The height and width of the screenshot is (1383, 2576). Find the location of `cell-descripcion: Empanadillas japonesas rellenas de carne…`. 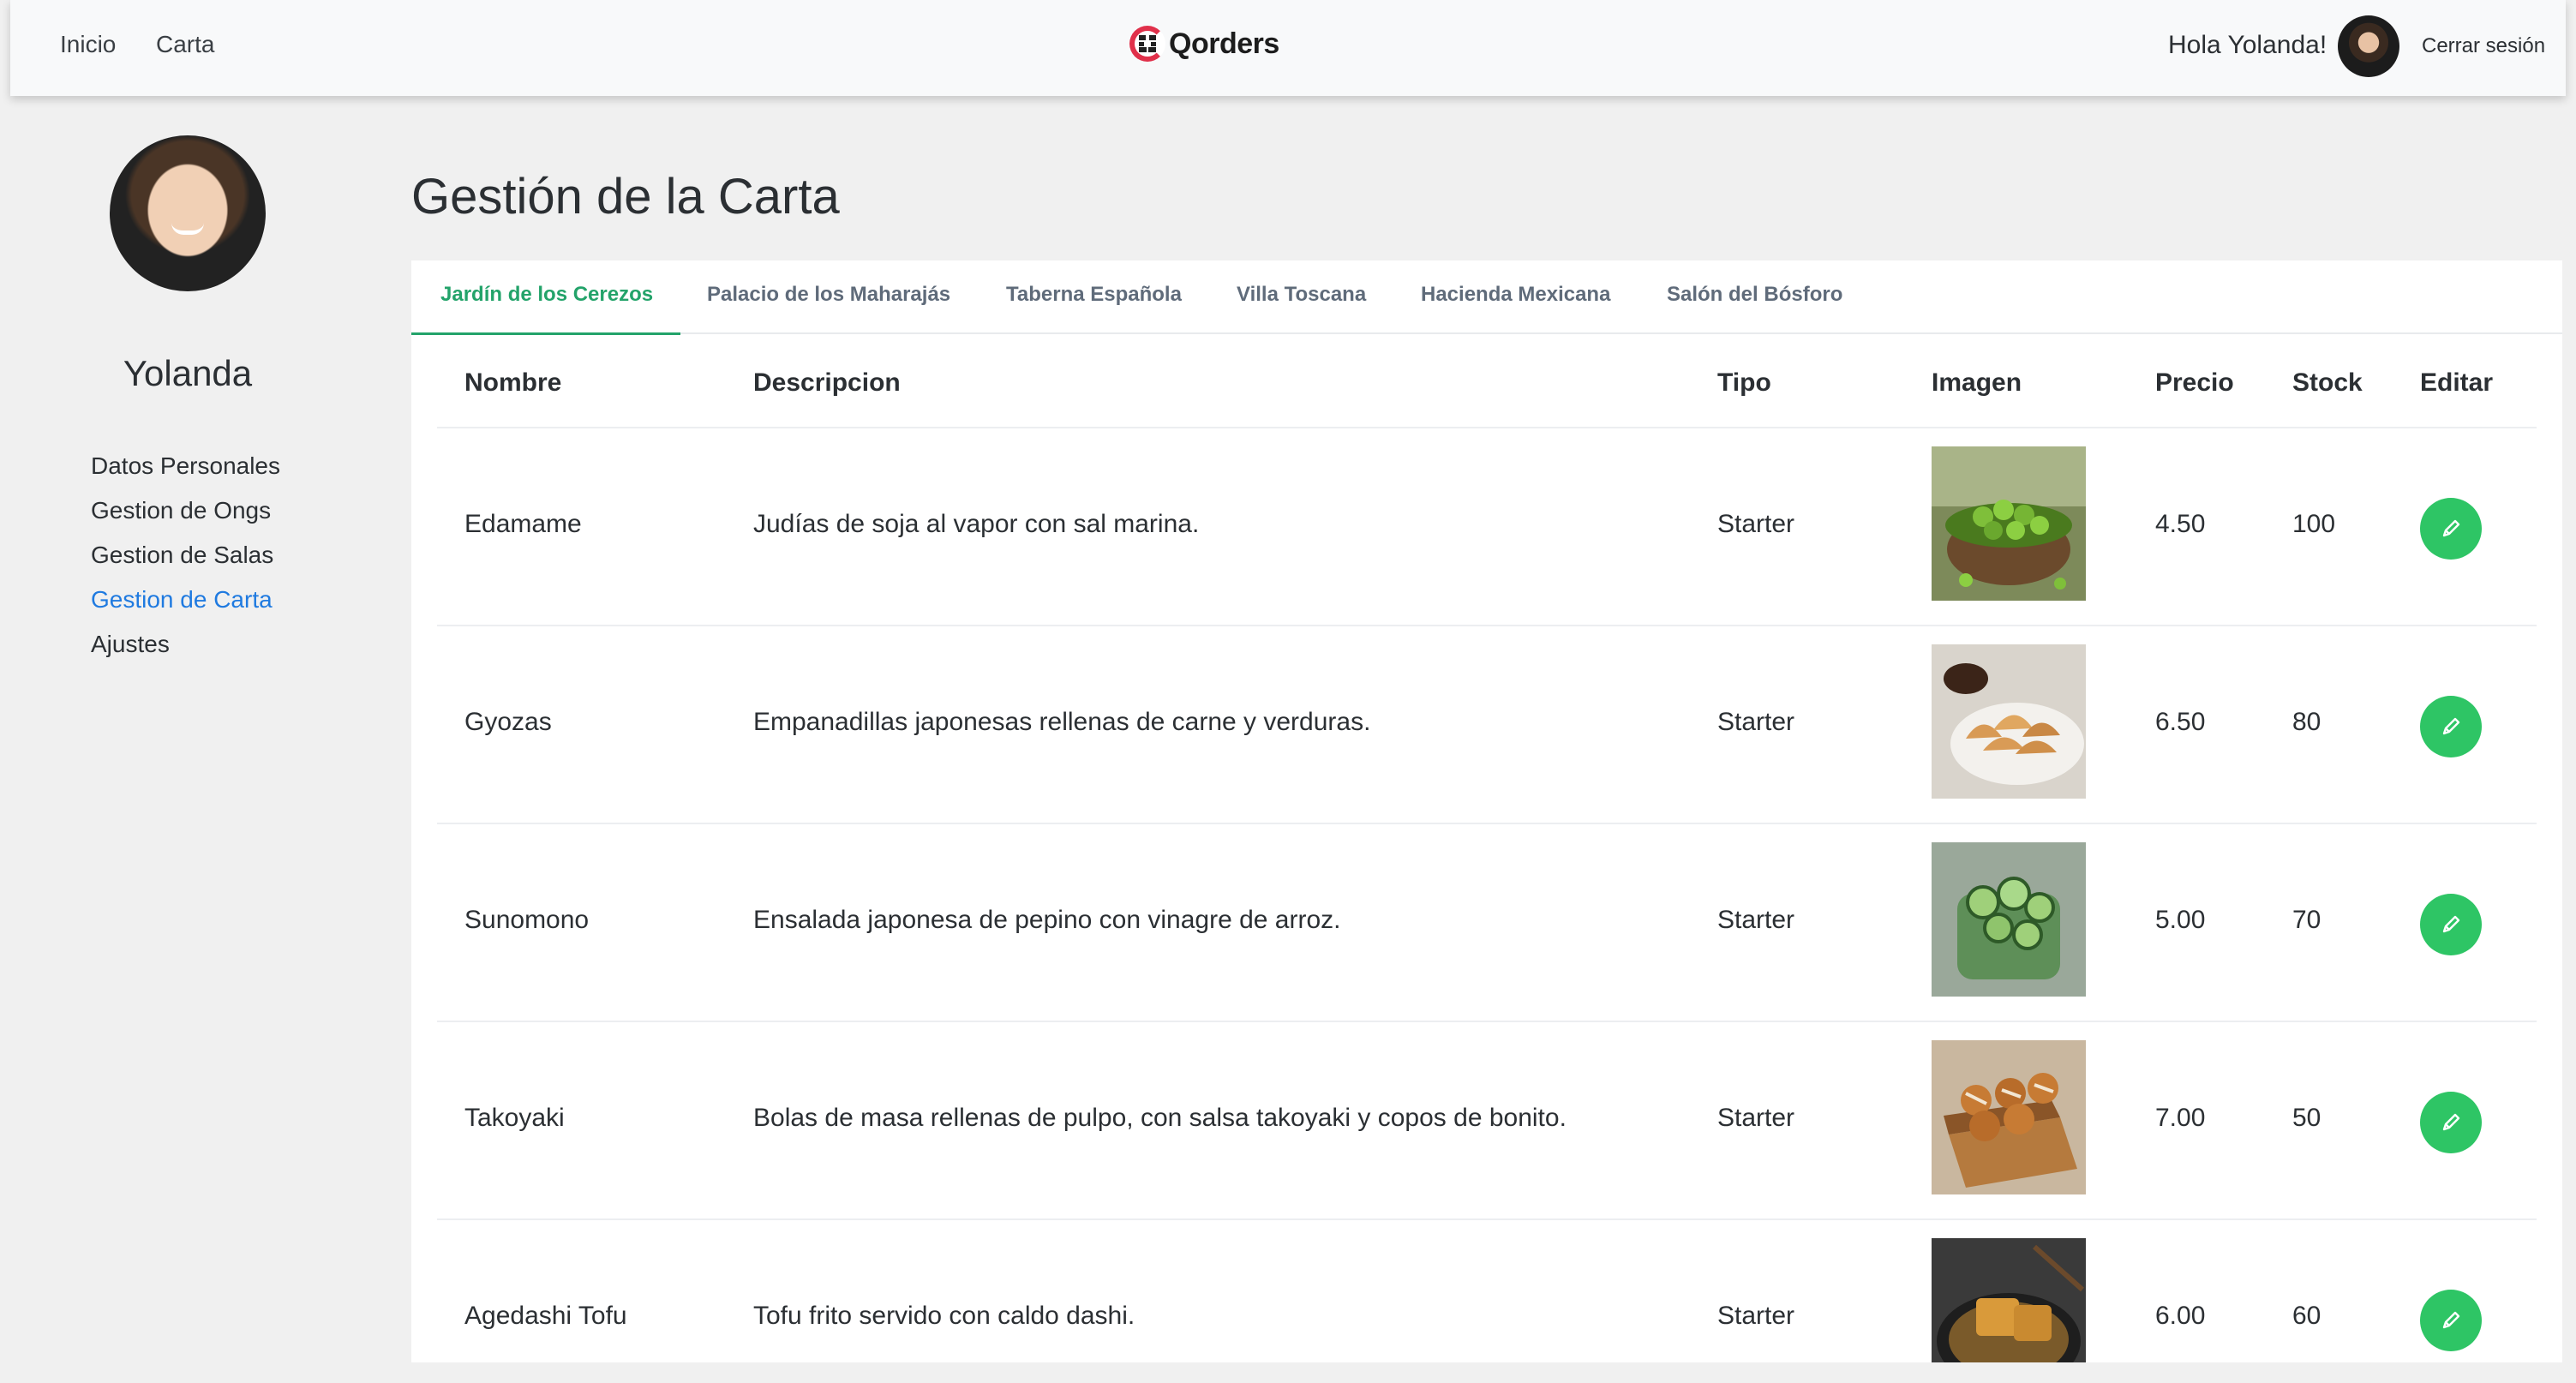

cell-descripcion: Empanadillas japonesas rellenas de carne… is located at coordinates (1062, 722).